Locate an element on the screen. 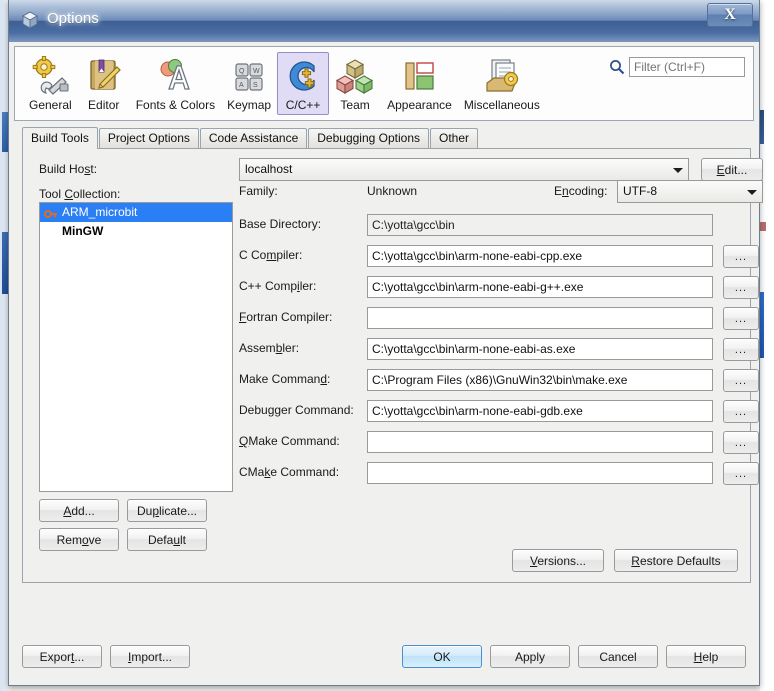  filter-area is located at coordinates (677, 67).